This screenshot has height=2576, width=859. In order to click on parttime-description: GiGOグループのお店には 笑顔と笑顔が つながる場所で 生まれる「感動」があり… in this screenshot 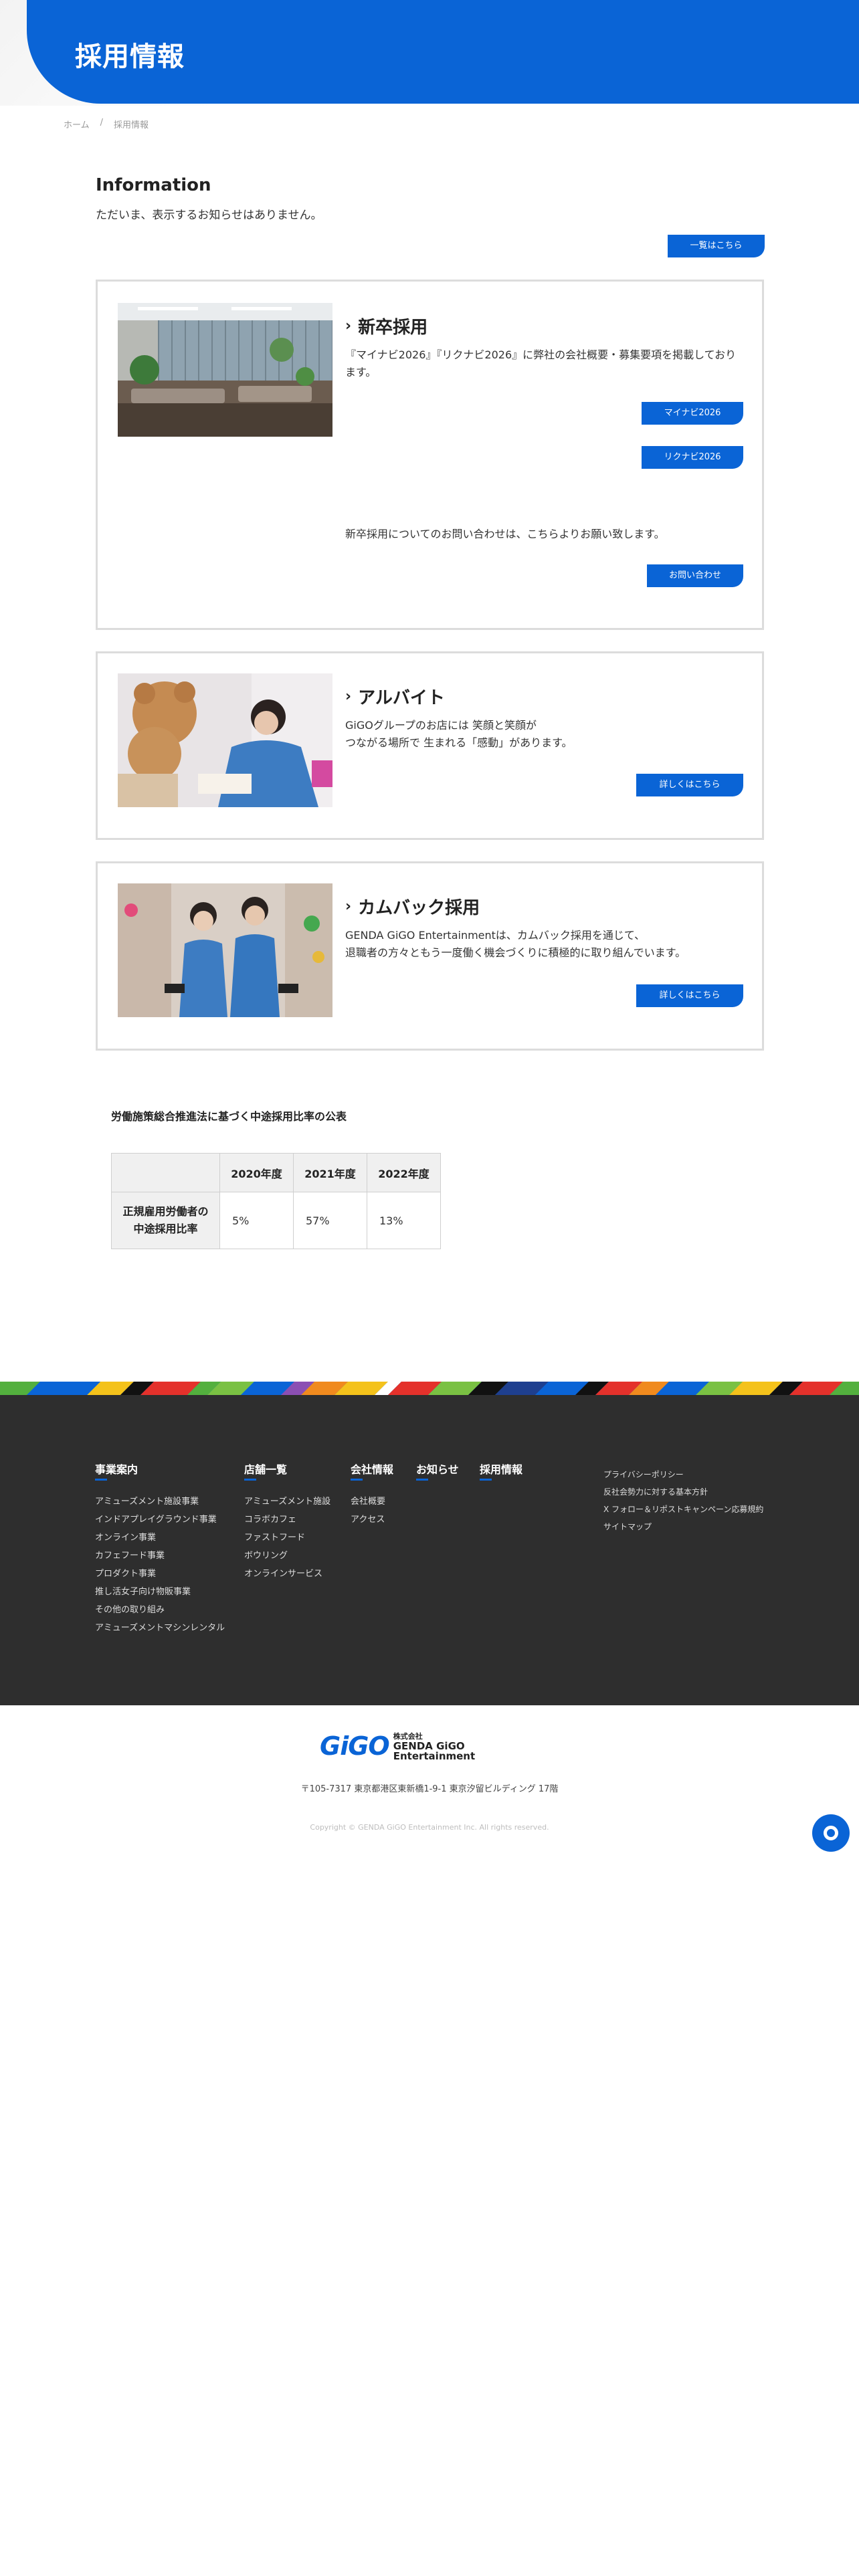, I will do `click(459, 734)`.